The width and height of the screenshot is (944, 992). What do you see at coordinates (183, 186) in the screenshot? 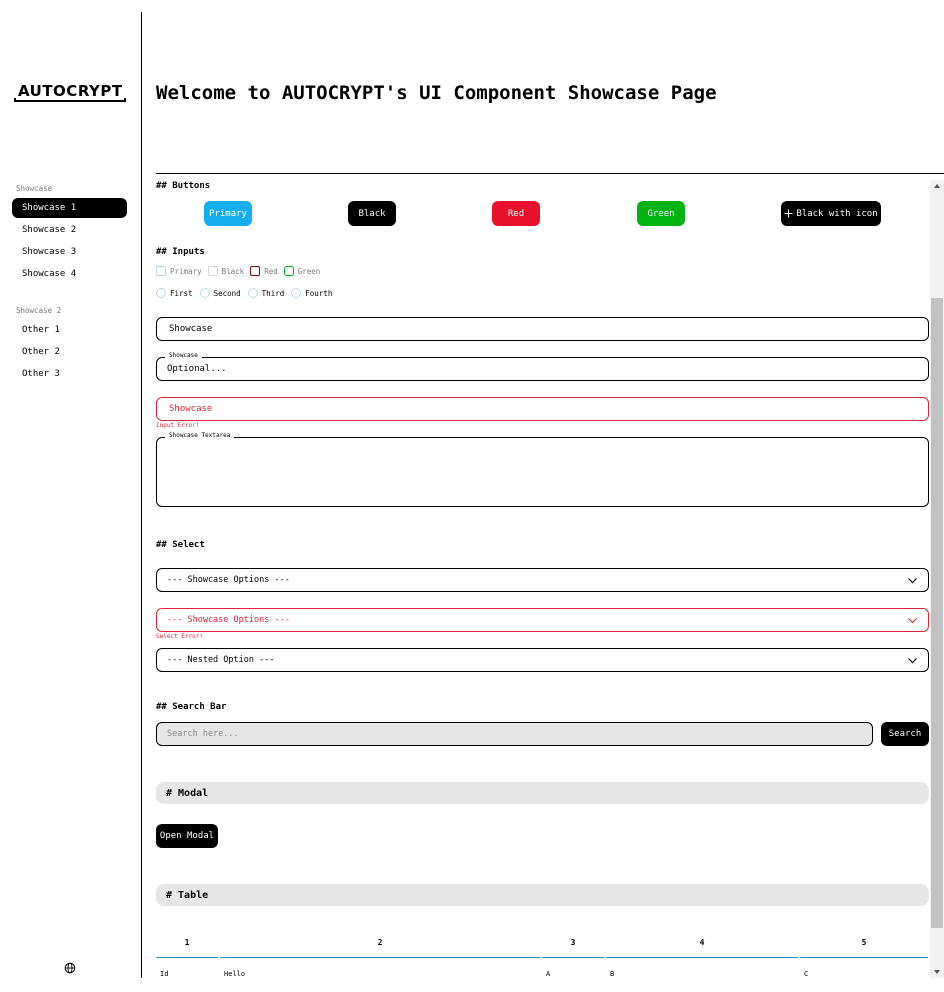
I see `section-title-buttons: ## Buttons` at bounding box center [183, 186].